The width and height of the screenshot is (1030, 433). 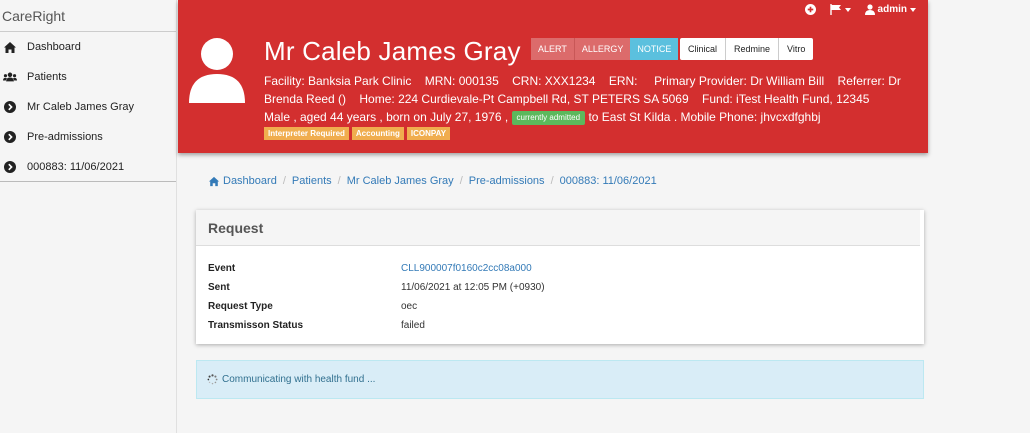 I want to click on sidebar-item-patient: Mr Caleb James Gray, so click(x=88, y=107).